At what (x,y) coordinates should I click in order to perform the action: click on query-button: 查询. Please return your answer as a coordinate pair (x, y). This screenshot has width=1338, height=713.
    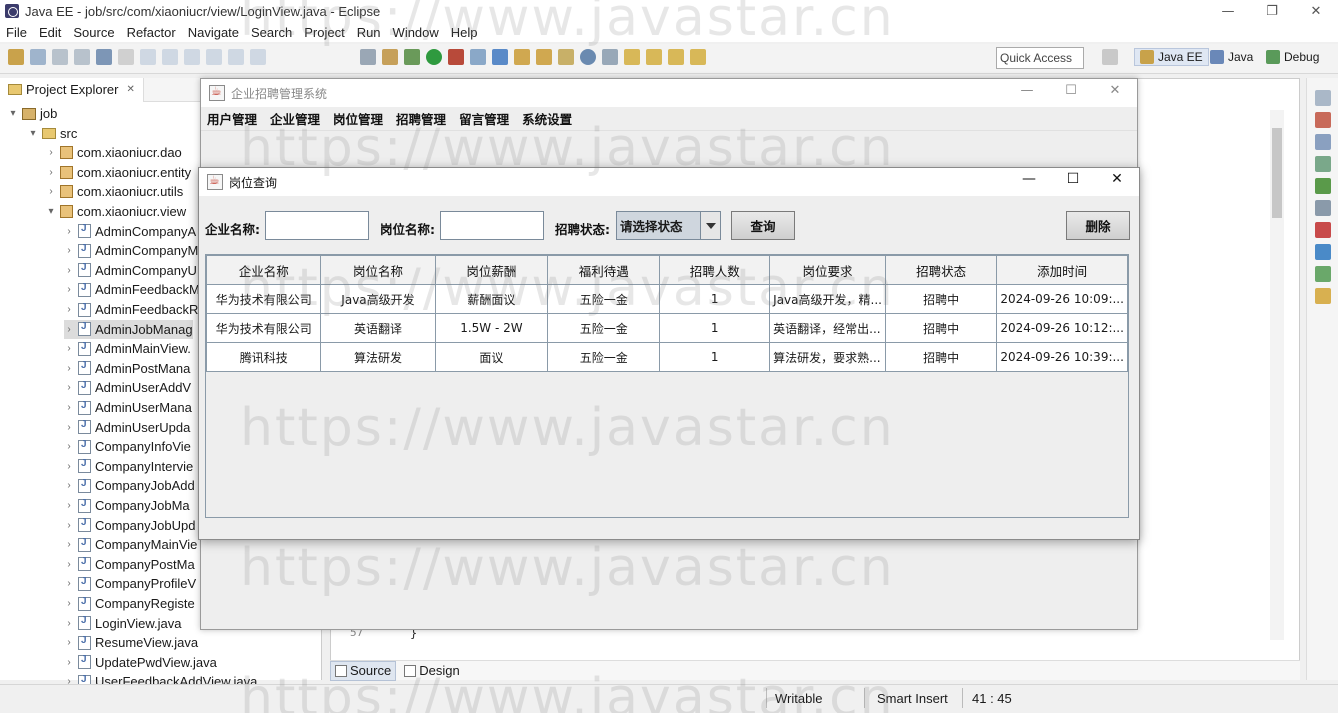
    Looking at the image, I should click on (763, 225).